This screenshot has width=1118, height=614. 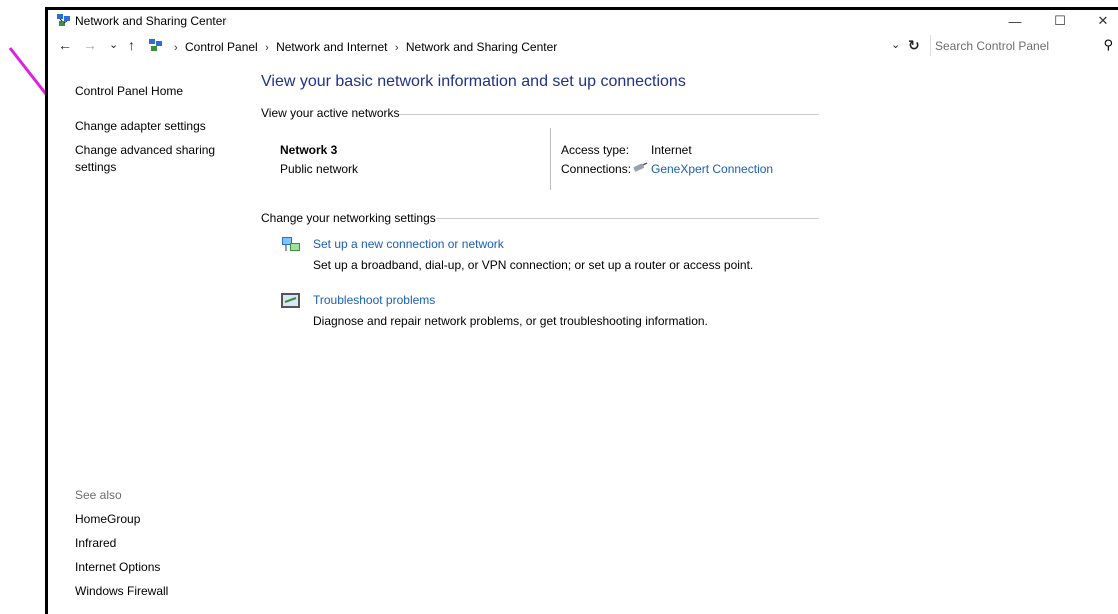 What do you see at coordinates (331, 47) in the screenshot?
I see `breadcrumb-network-and-internet: Network and Internet` at bounding box center [331, 47].